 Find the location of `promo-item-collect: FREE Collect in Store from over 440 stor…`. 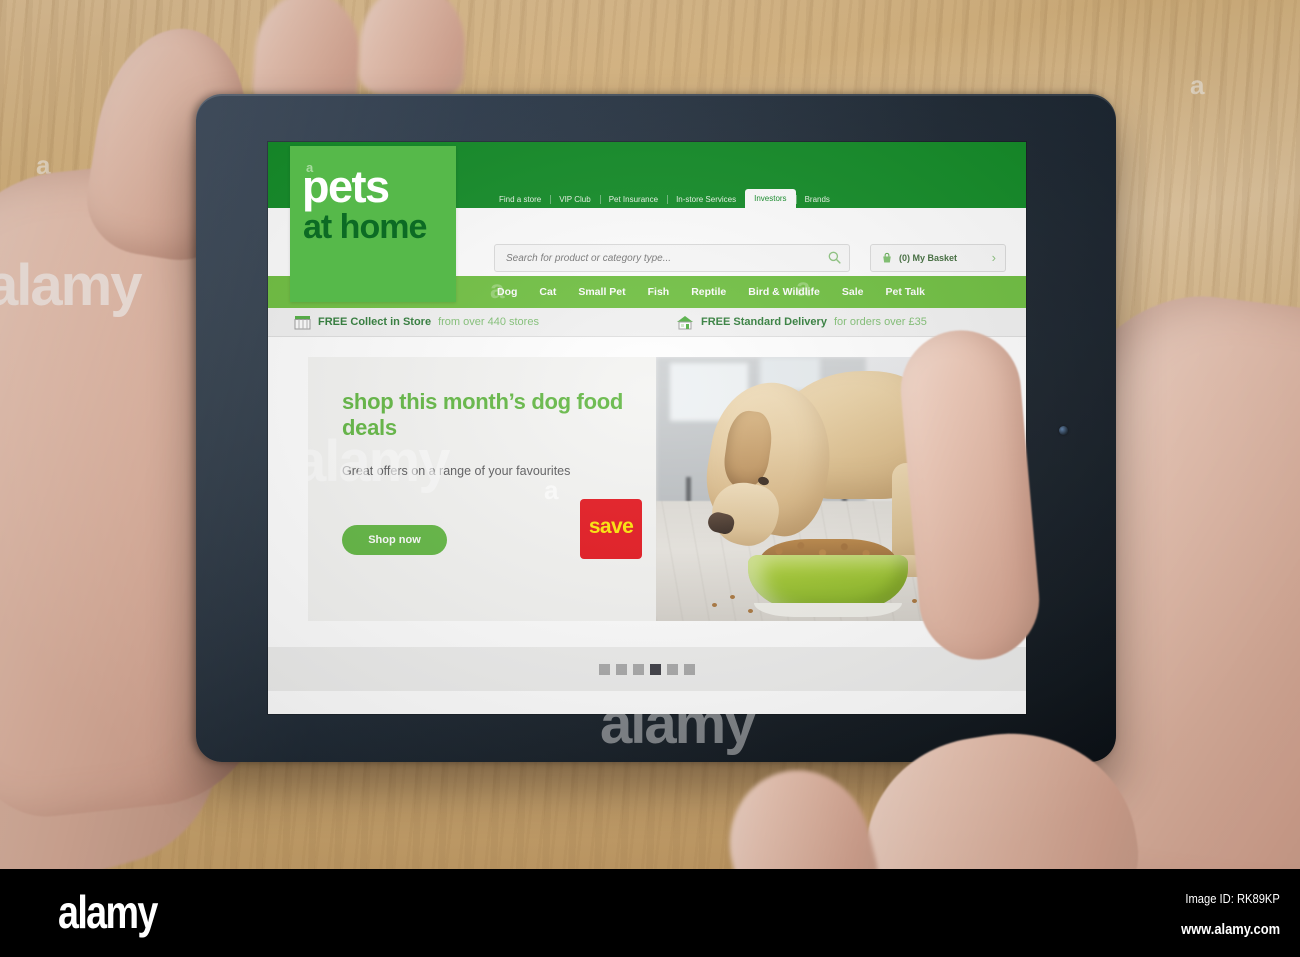

promo-item-collect: FREE Collect in Store from over 440 stor… is located at coordinates (416, 322).